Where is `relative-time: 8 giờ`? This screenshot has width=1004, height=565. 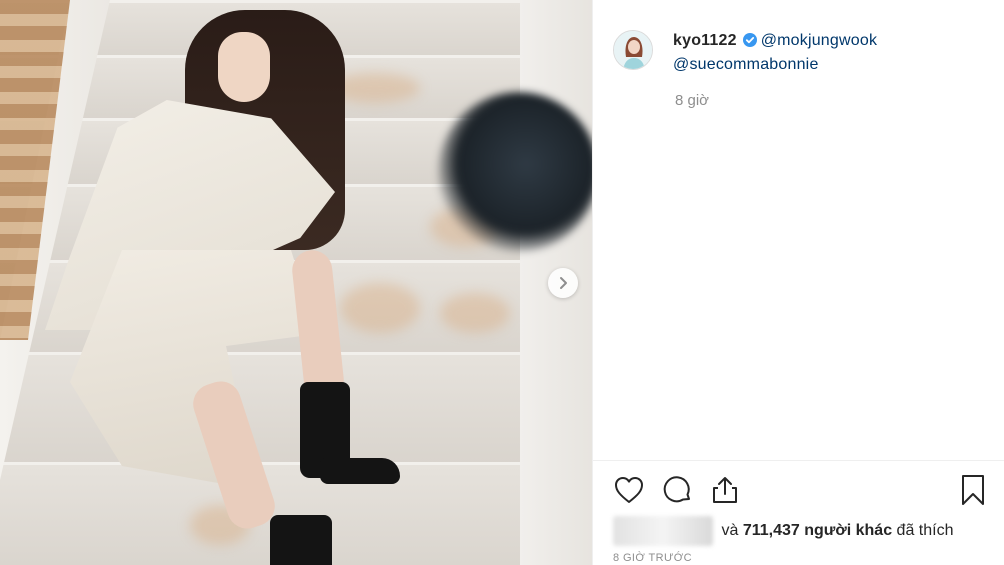 relative-time: 8 giờ is located at coordinates (692, 100).